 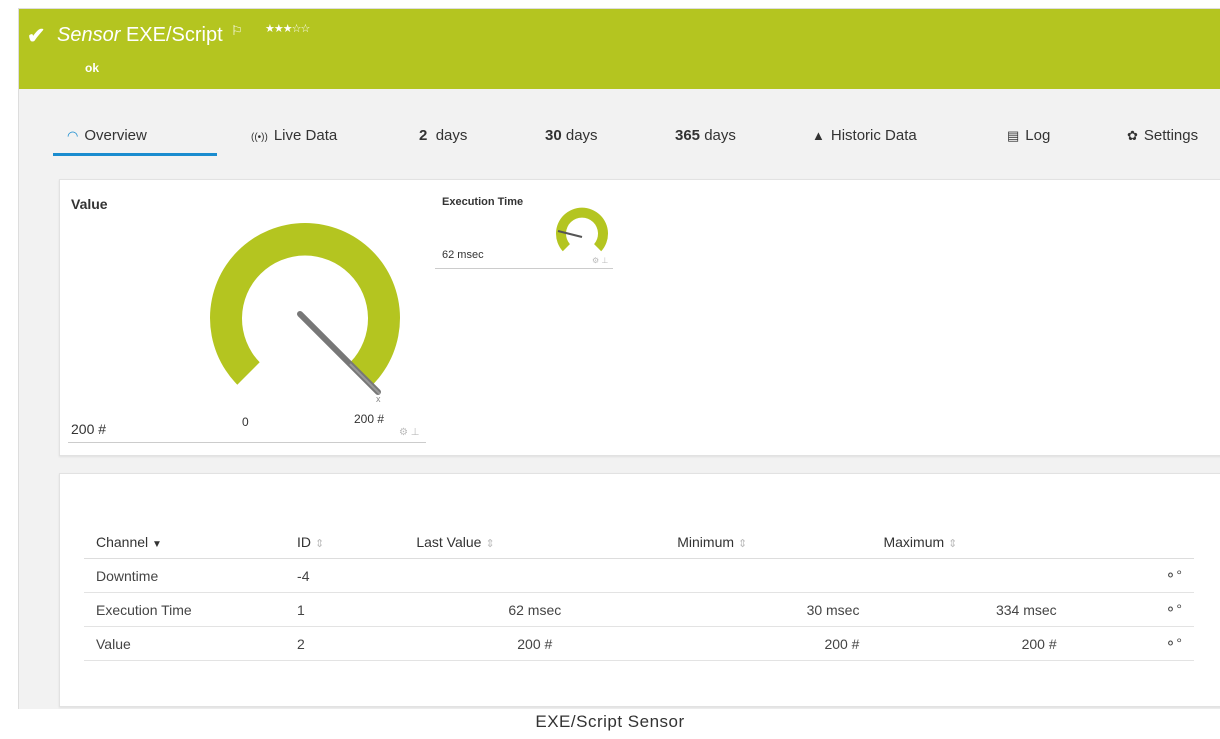 What do you see at coordinates (345, 609) in the screenshot?
I see `cell-id: 1` at bounding box center [345, 609].